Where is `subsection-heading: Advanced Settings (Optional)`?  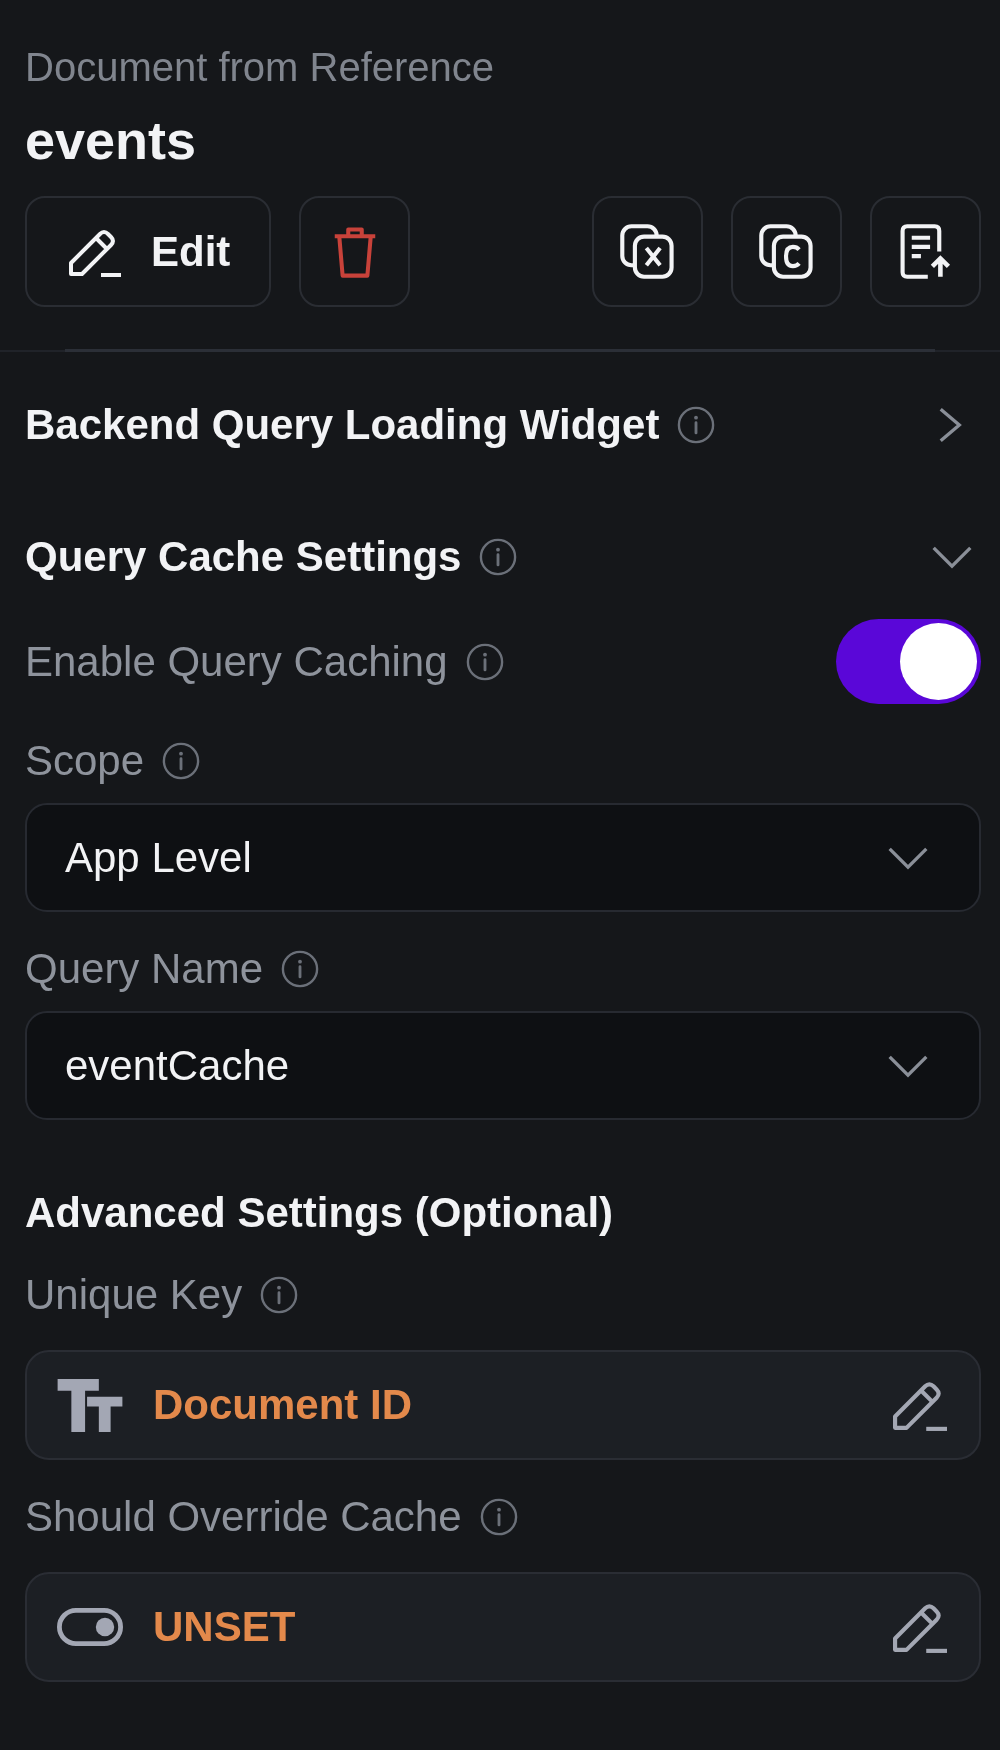
subsection-heading: Advanced Settings (Optional) is located at coordinates (319, 1213).